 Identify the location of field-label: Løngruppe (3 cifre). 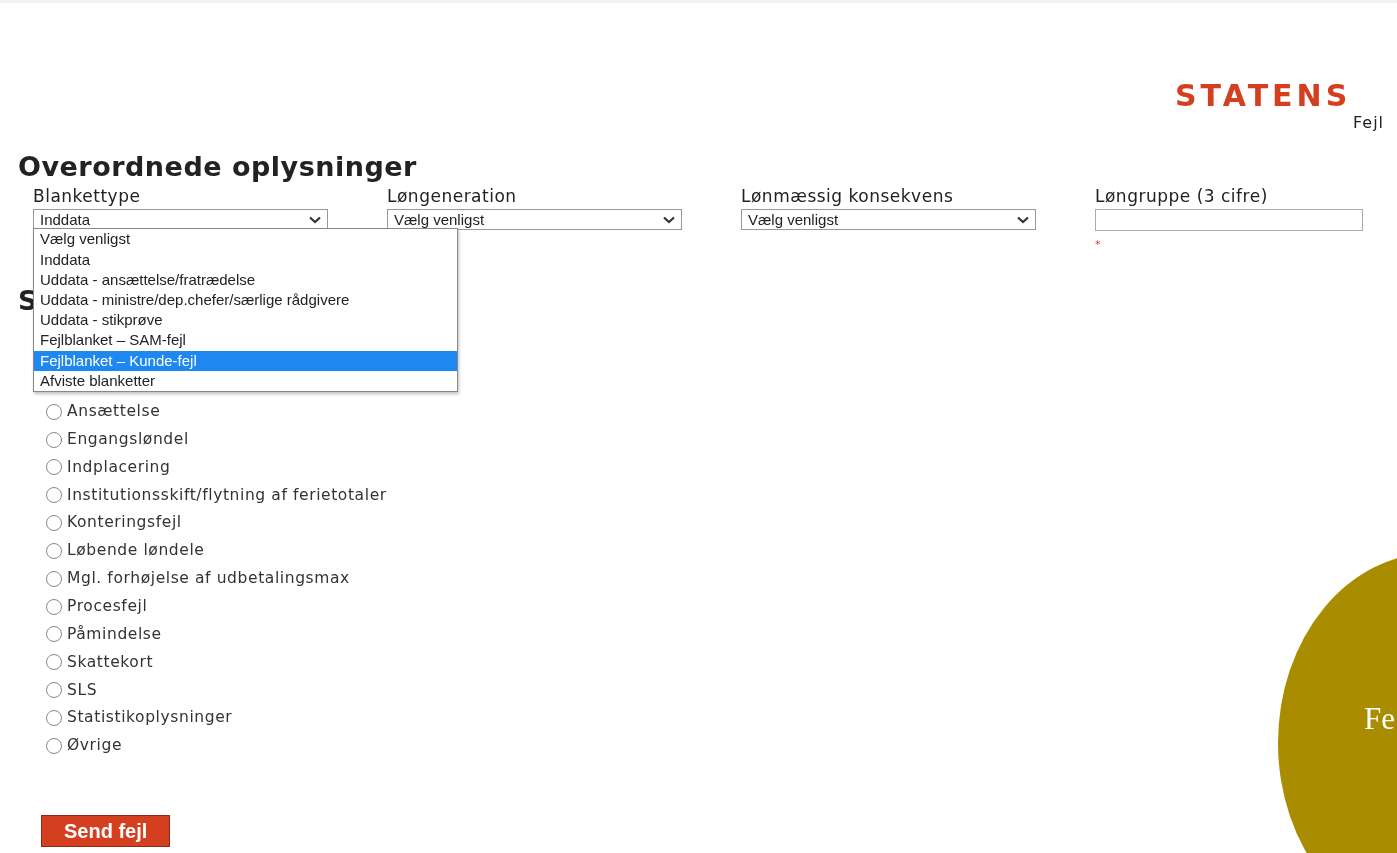
(1181, 196).